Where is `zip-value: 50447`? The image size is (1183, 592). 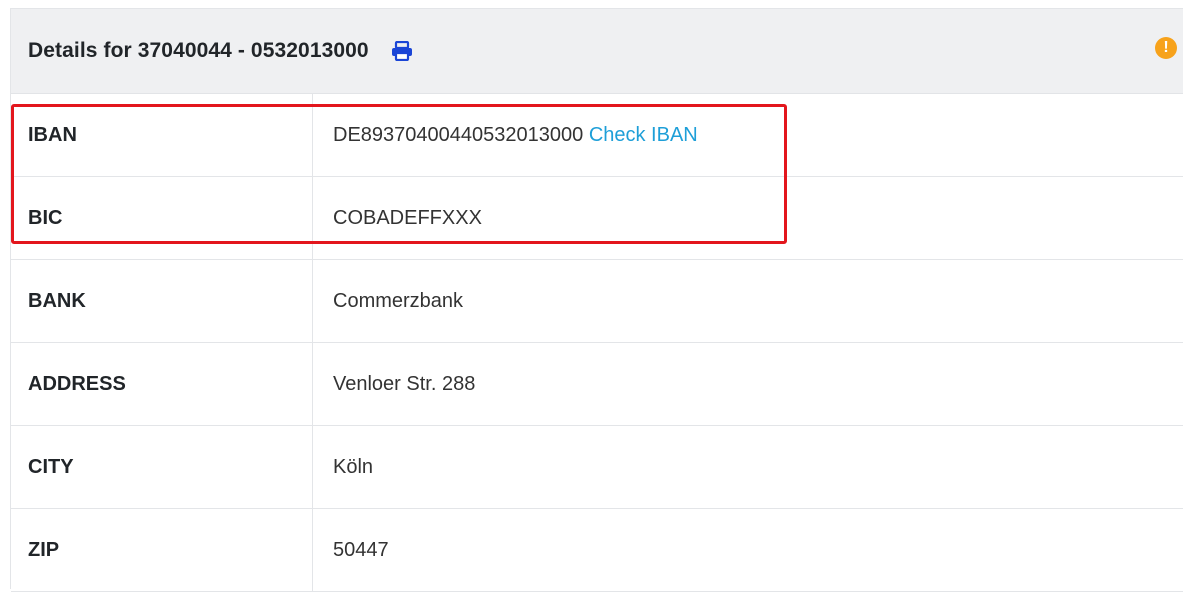 zip-value: 50447 is located at coordinates (748, 550).